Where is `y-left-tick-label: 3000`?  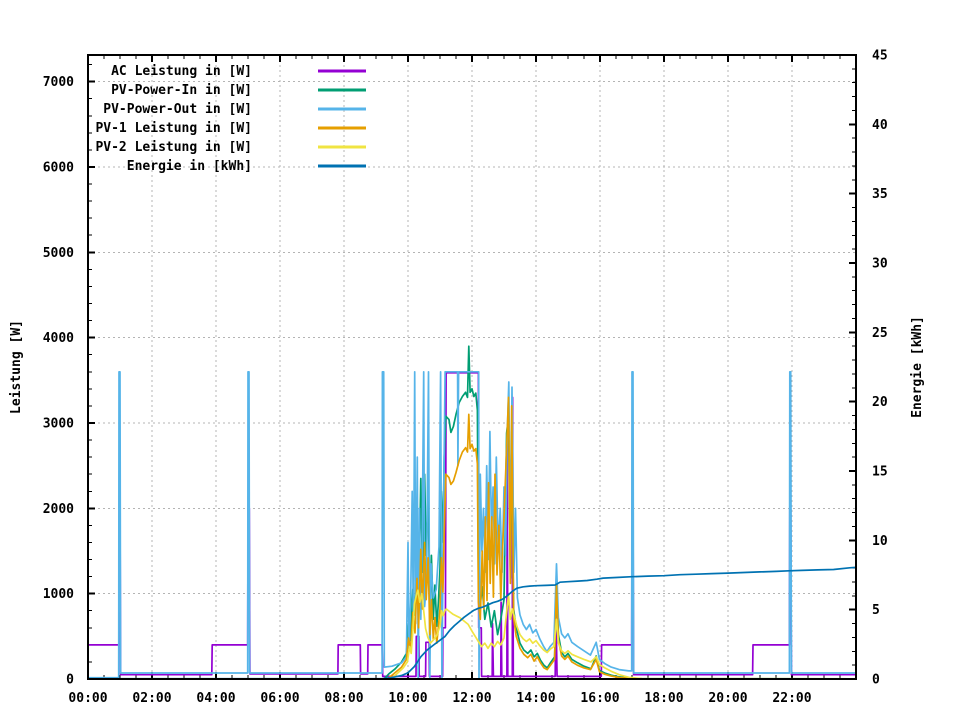 y-left-tick-label: 3000 is located at coordinates (58, 423).